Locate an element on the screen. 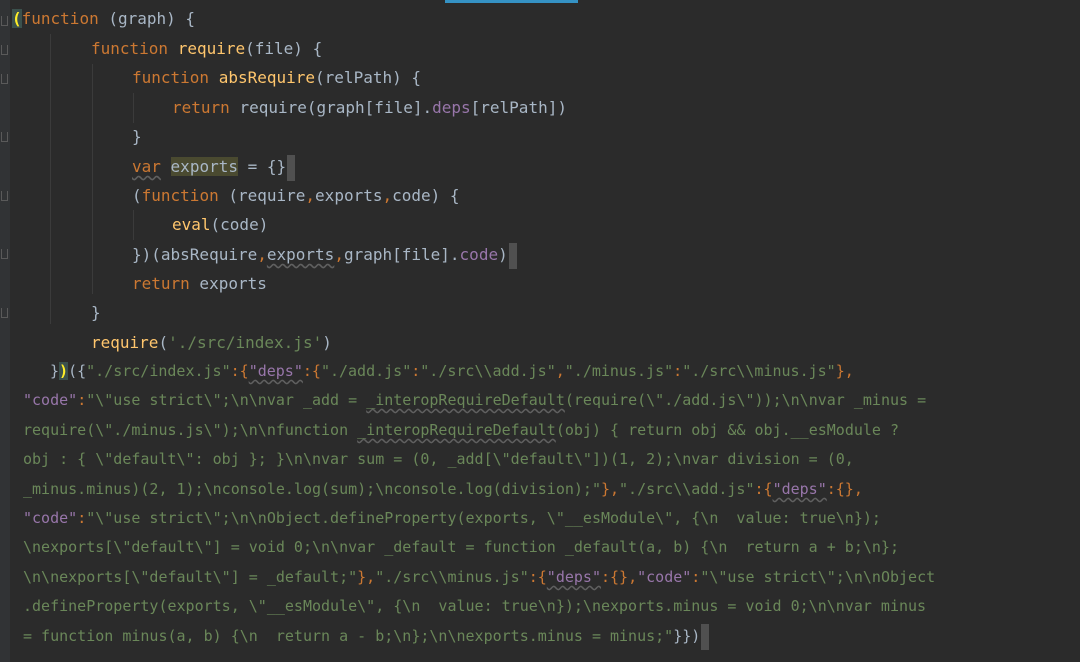 Image resolution: width=1080 pixels, height=662 pixels. code-token: (require(\"./add.js\"));\n\nvar _minus = is located at coordinates (745, 400).